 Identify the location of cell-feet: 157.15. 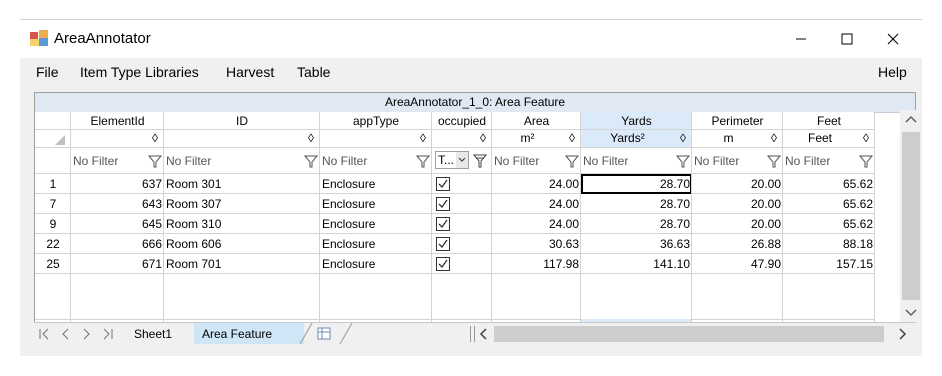
(829, 264).